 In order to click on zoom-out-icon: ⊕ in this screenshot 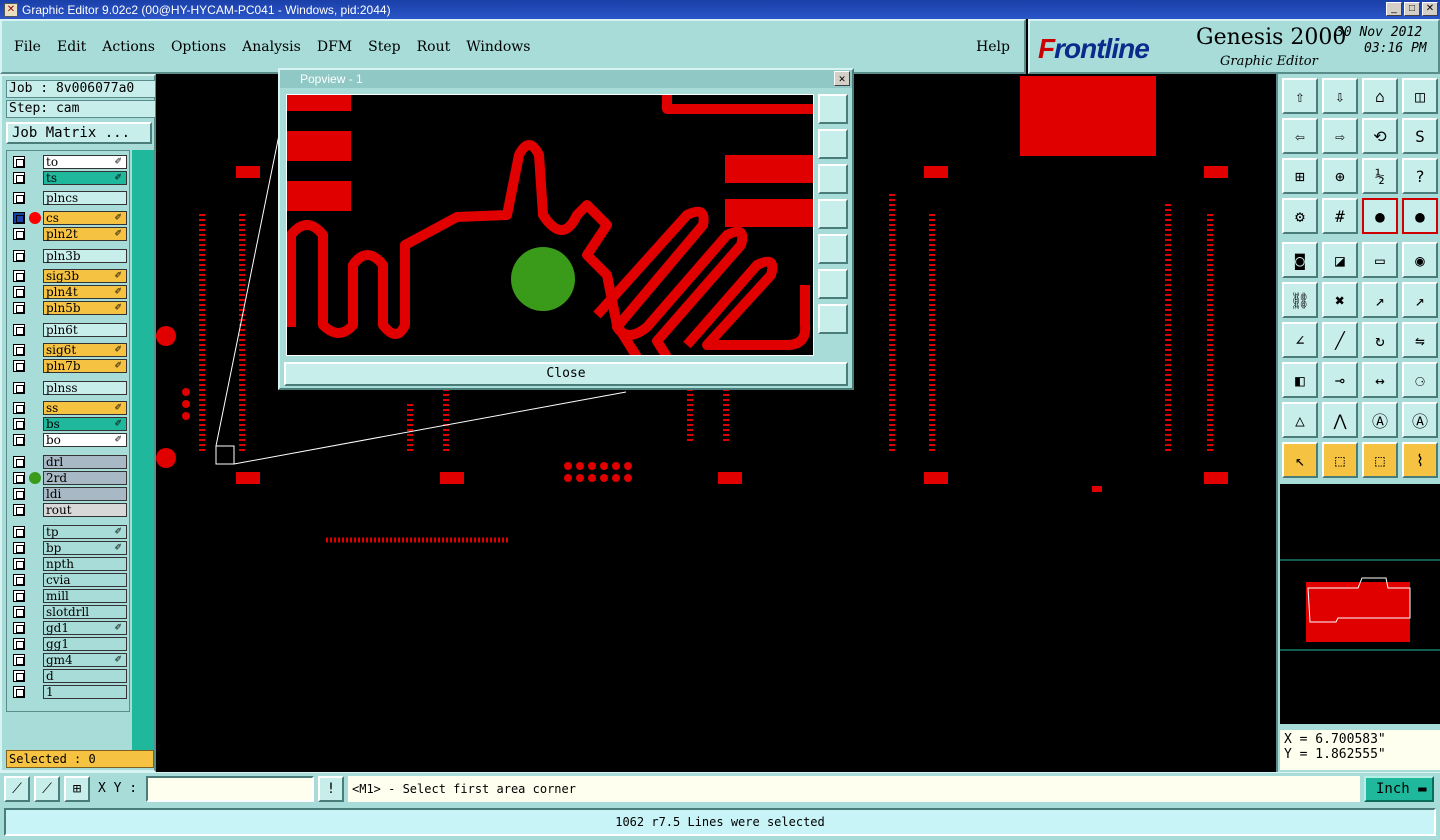, I will do `click(1340, 176)`.